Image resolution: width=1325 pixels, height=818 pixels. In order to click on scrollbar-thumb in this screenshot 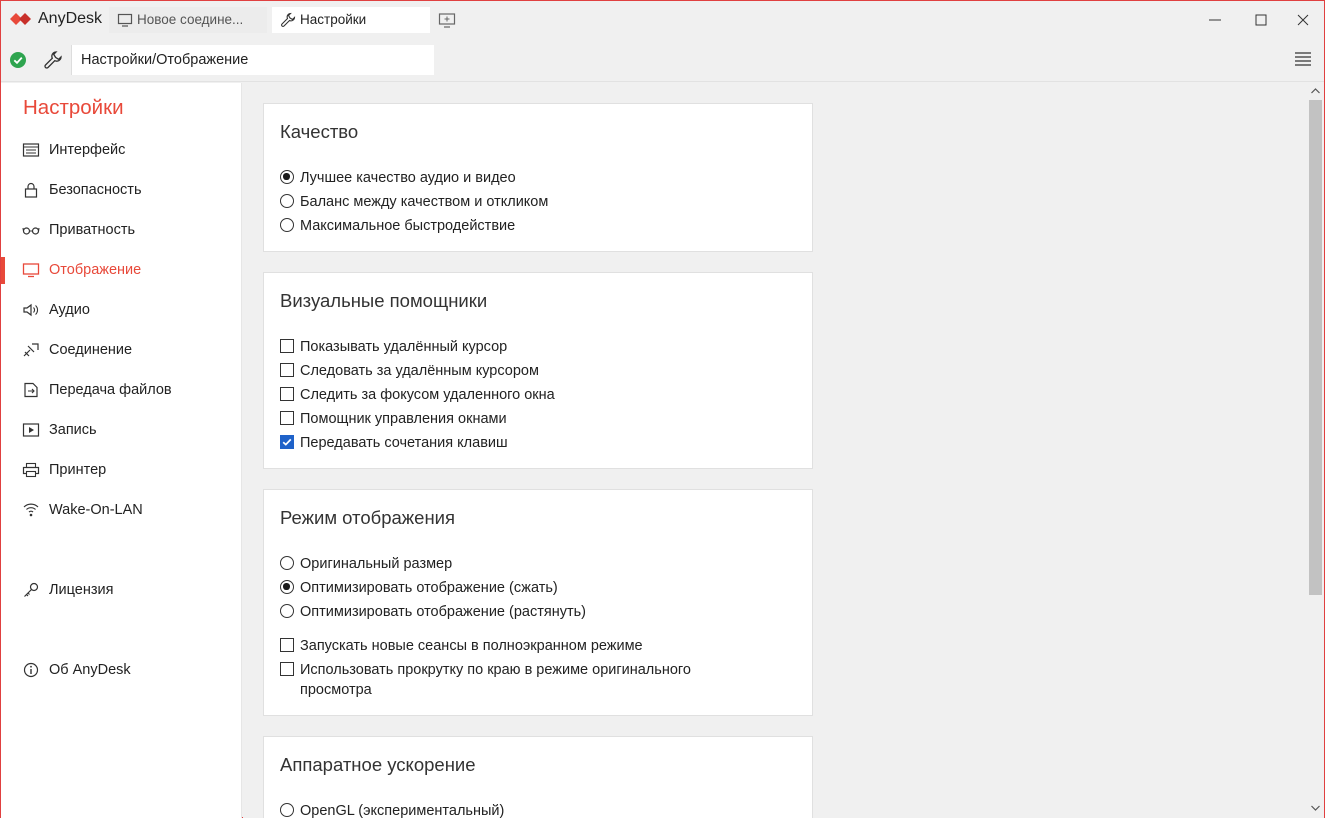, I will do `click(1315, 347)`.